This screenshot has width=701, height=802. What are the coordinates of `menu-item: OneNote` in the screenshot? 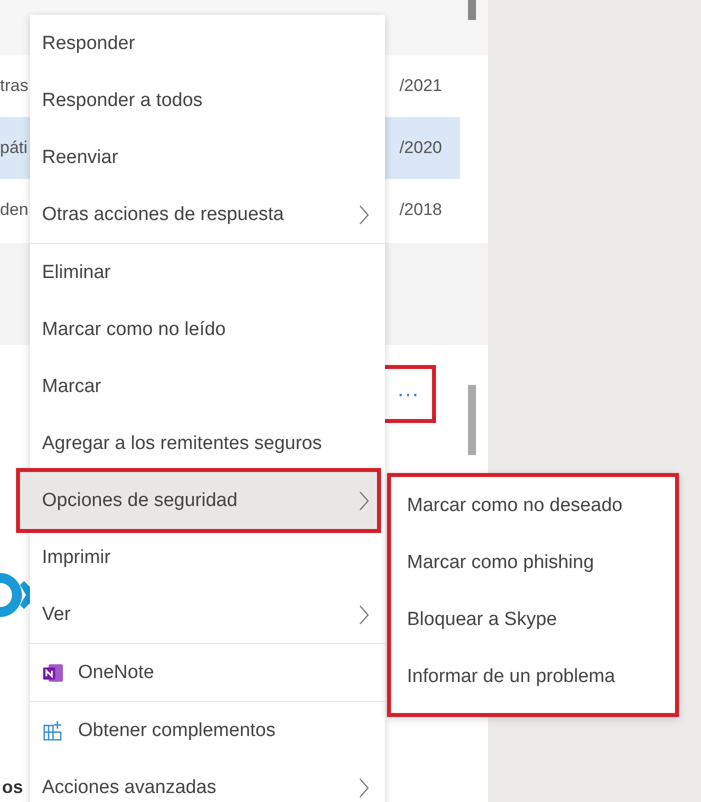 It's located at (207, 672).